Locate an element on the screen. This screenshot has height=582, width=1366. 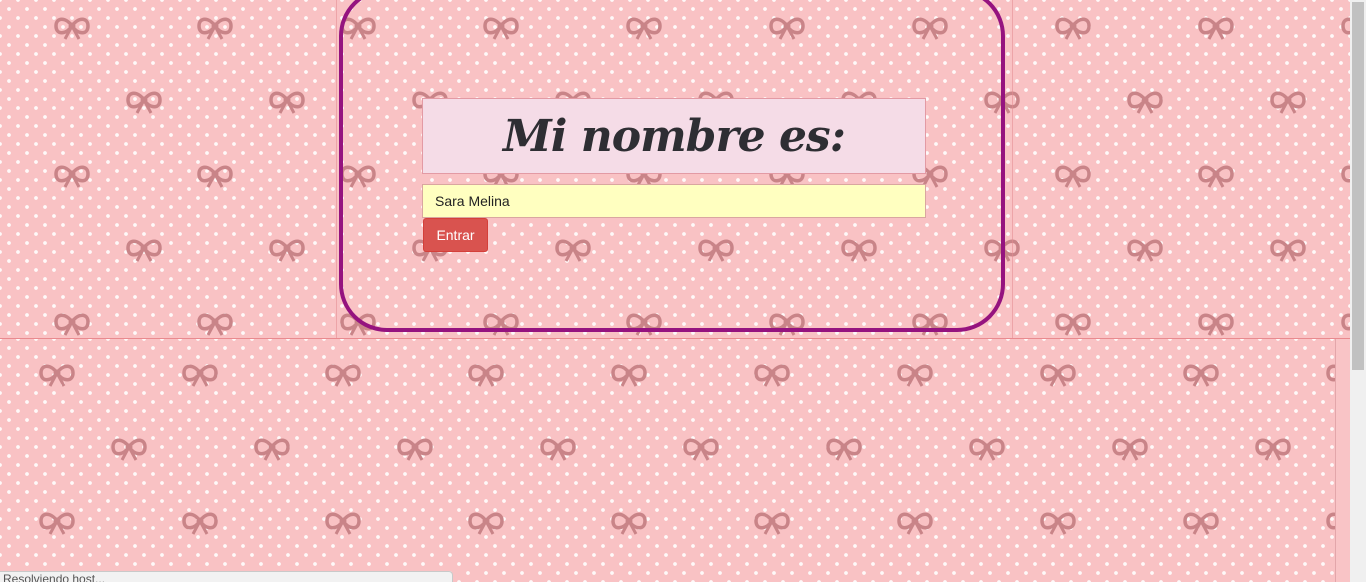
column-divider-left is located at coordinates (336, 169).